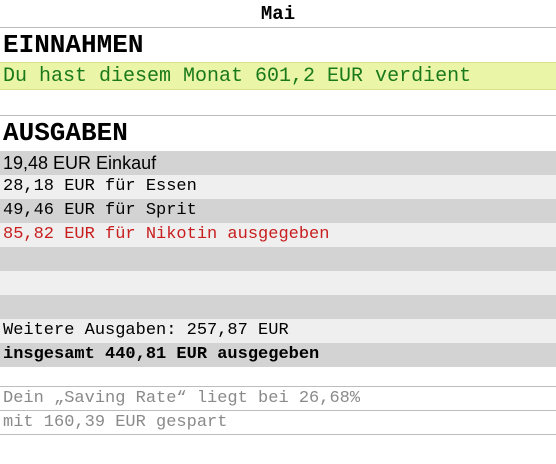  What do you see at coordinates (278, 235) in the screenshot?
I see `expense-row-nicotine: 85,82 EUR für Nikotin ausgegeben` at bounding box center [278, 235].